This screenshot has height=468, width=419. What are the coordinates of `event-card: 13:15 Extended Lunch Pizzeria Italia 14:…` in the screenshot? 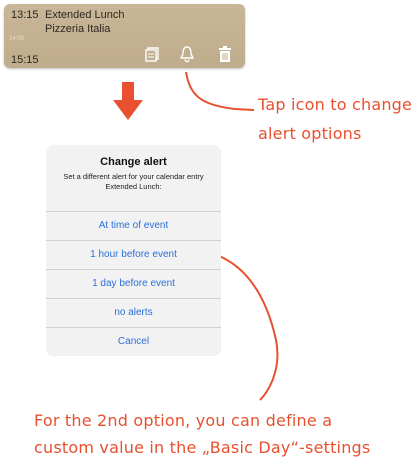 It's located at (124, 36).